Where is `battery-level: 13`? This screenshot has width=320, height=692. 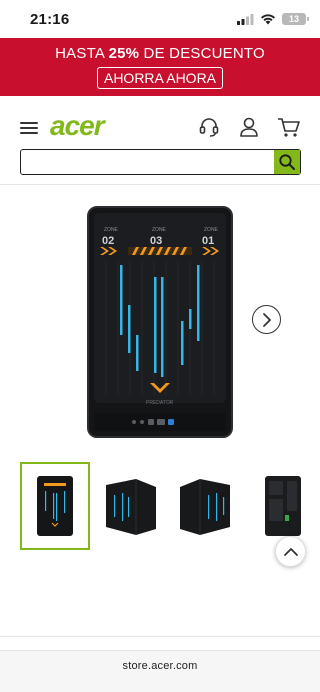 battery-level: 13 is located at coordinates (293, 19).